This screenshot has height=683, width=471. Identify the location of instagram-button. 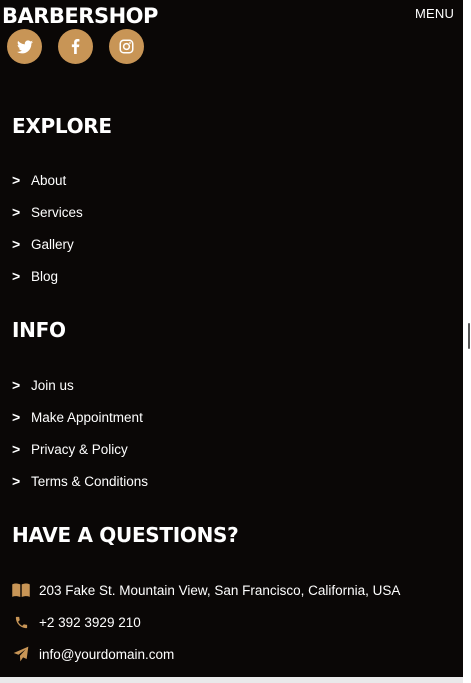
(126, 46).